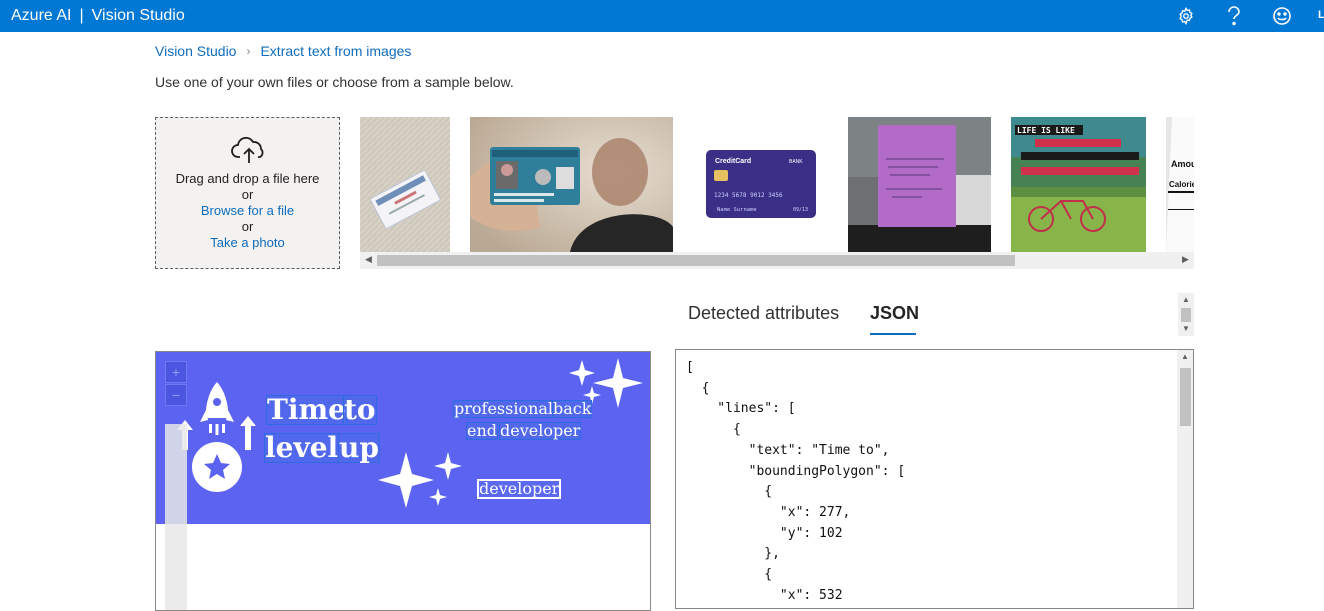 This screenshot has width=1324, height=611. I want to click on tabs-scrollbar: ▲ ▼, so click(1186, 314).